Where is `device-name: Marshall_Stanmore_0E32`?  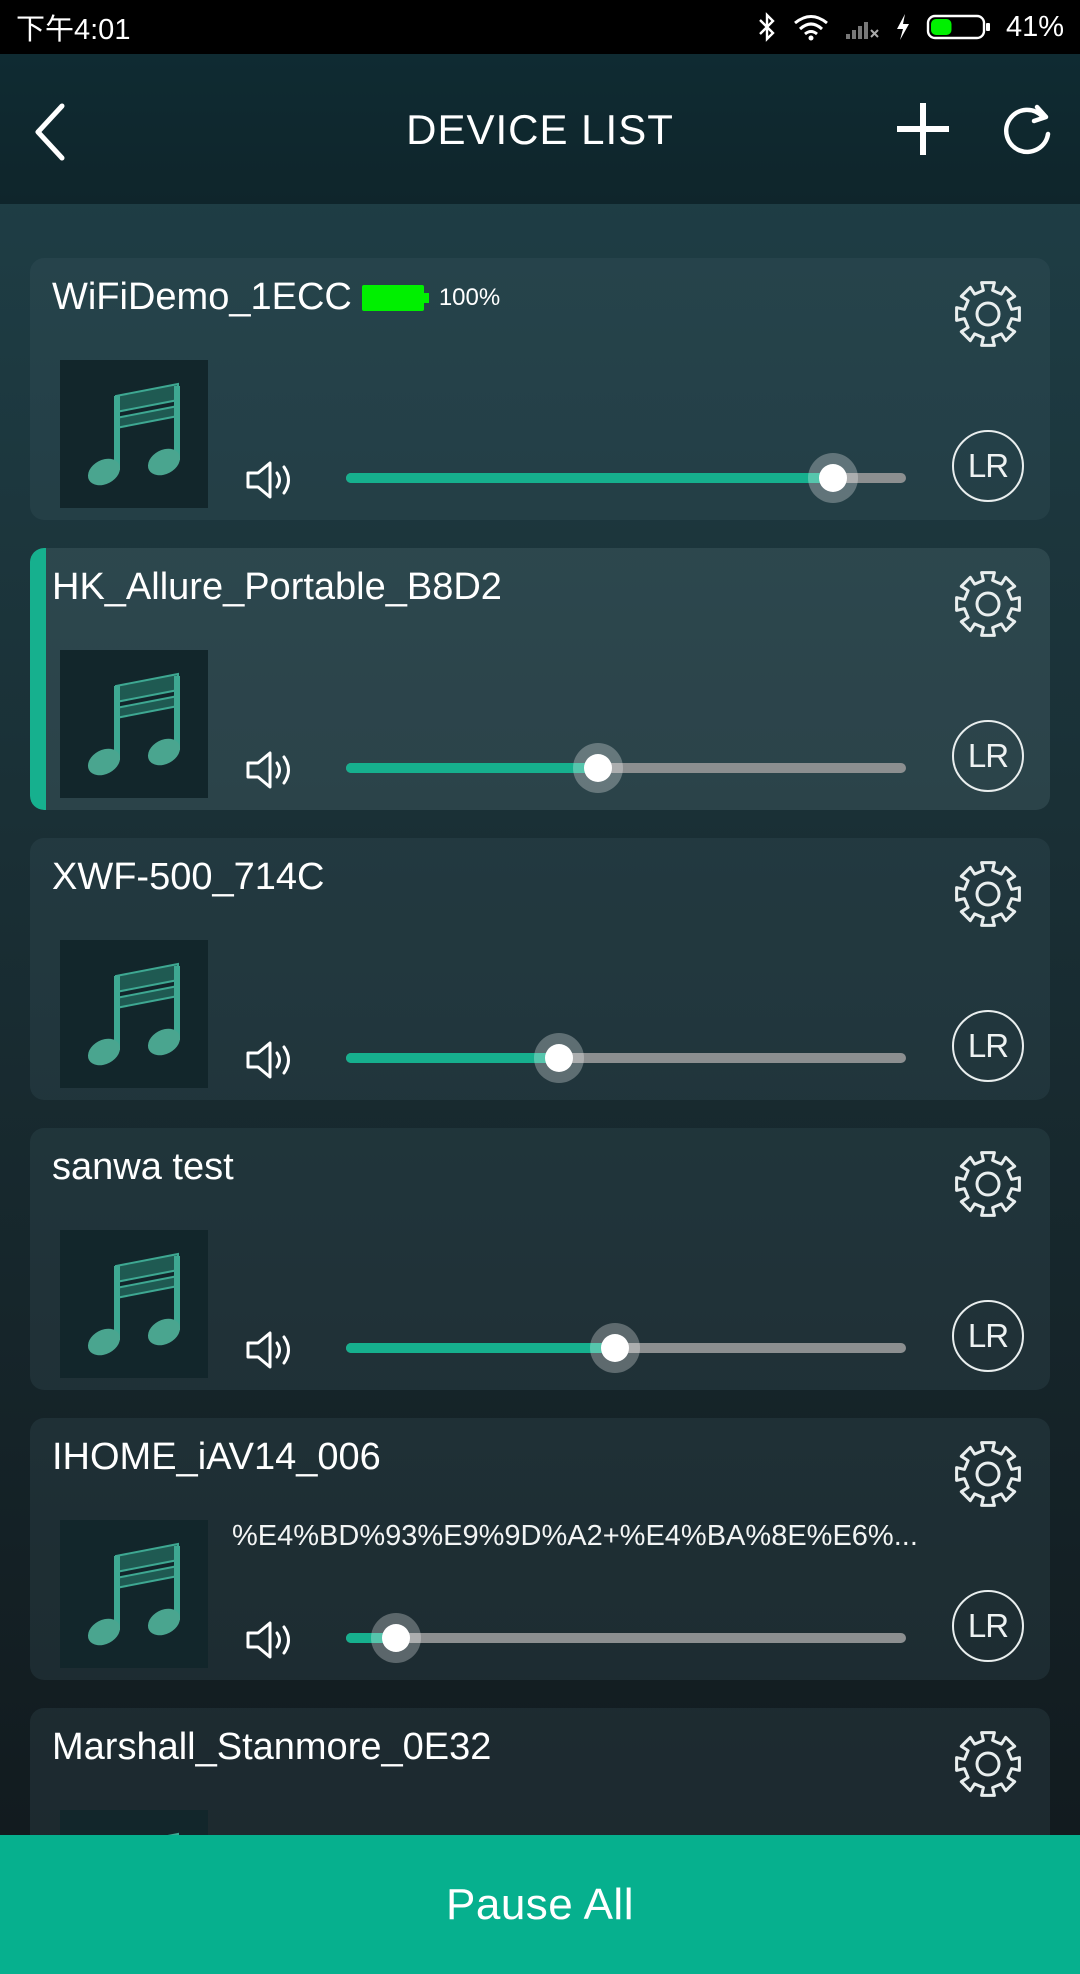 device-name: Marshall_Stanmore_0E32 is located at coordinates (272, 1747).